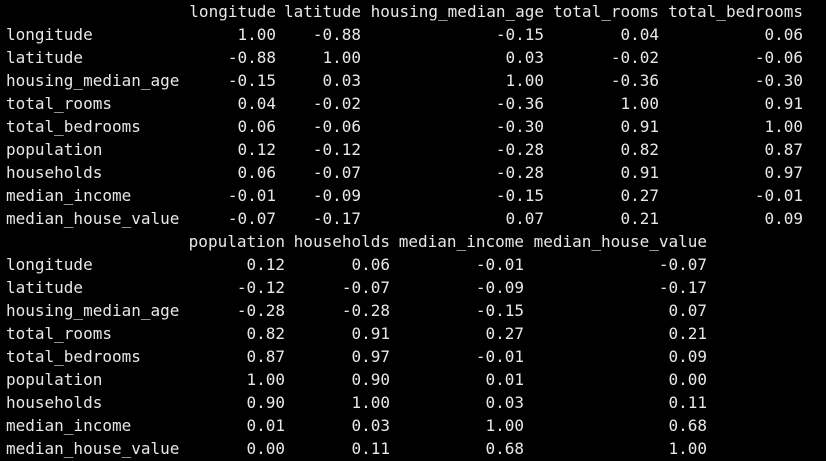  I want to click on table-cell: -0.17, so click(682, 287).